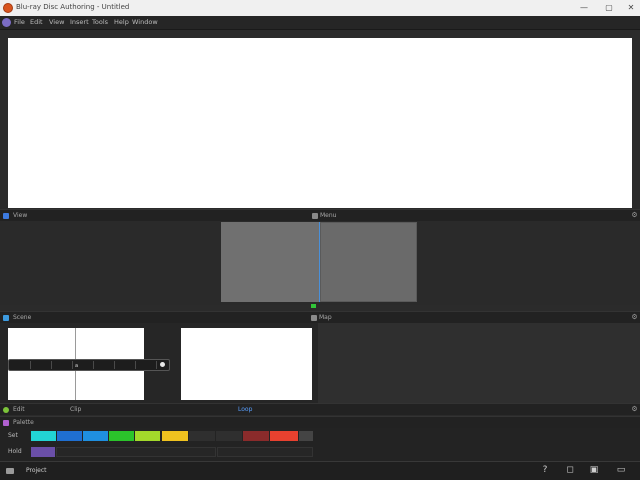 The width and height of the screenshot is (640, 480). What do you see at coordinates (319, 262) in the screenshot?
I see `preview-divider` at bounding box center [319, 262].